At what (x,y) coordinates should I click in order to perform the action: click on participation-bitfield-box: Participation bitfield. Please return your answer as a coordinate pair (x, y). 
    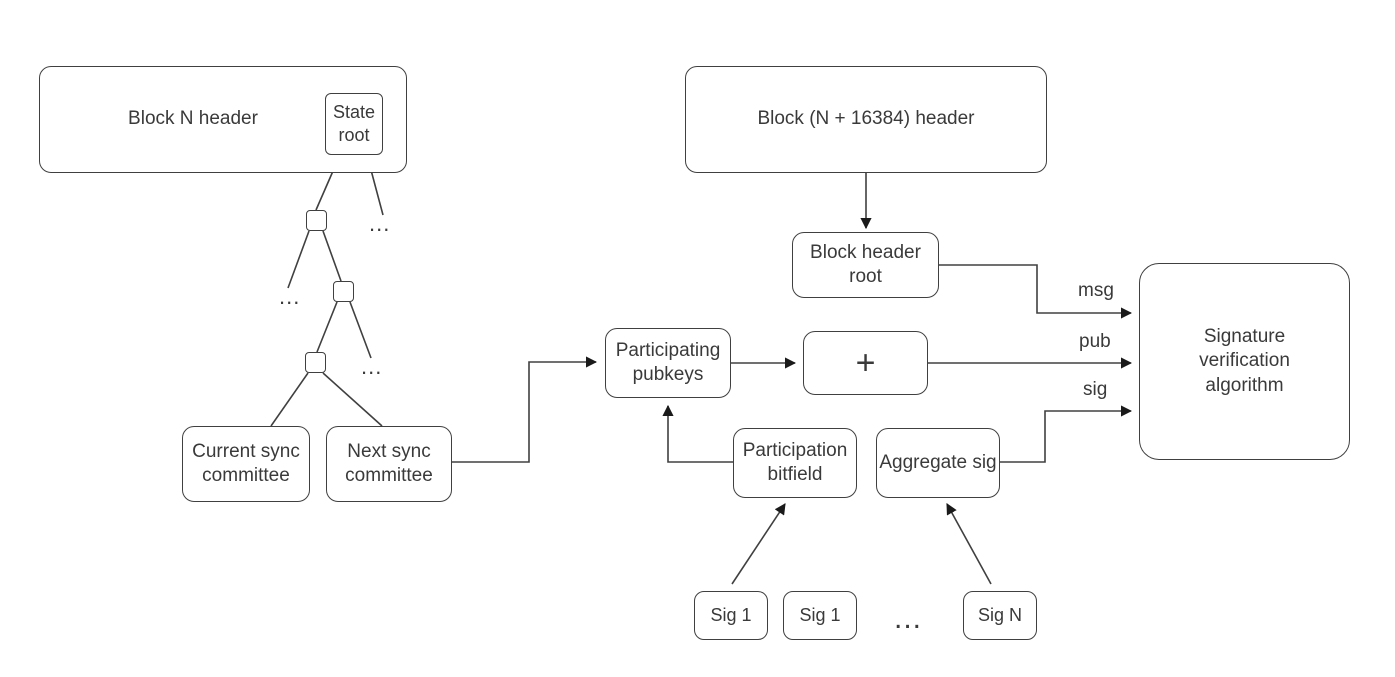
    Looking at the image, I should click on (795, 463).